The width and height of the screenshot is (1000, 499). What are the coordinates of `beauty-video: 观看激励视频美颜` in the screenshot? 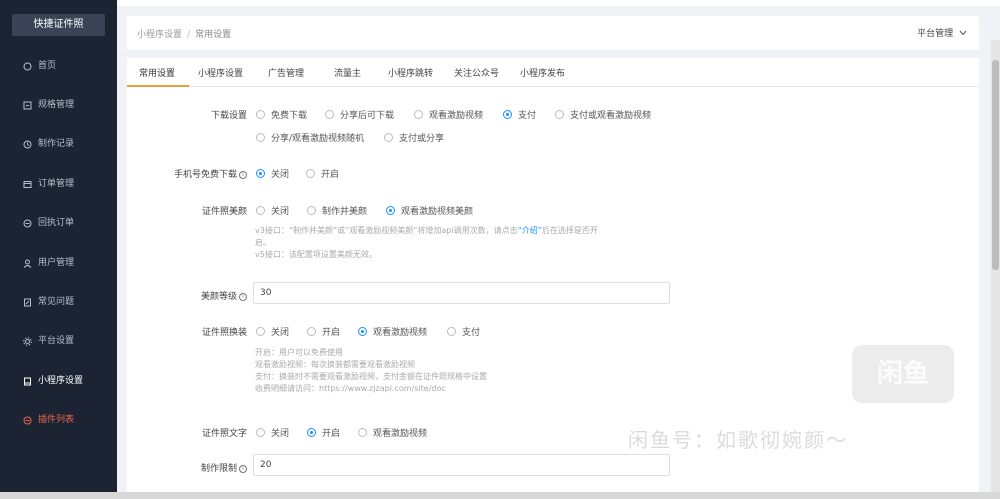 It's located at (429, 210).